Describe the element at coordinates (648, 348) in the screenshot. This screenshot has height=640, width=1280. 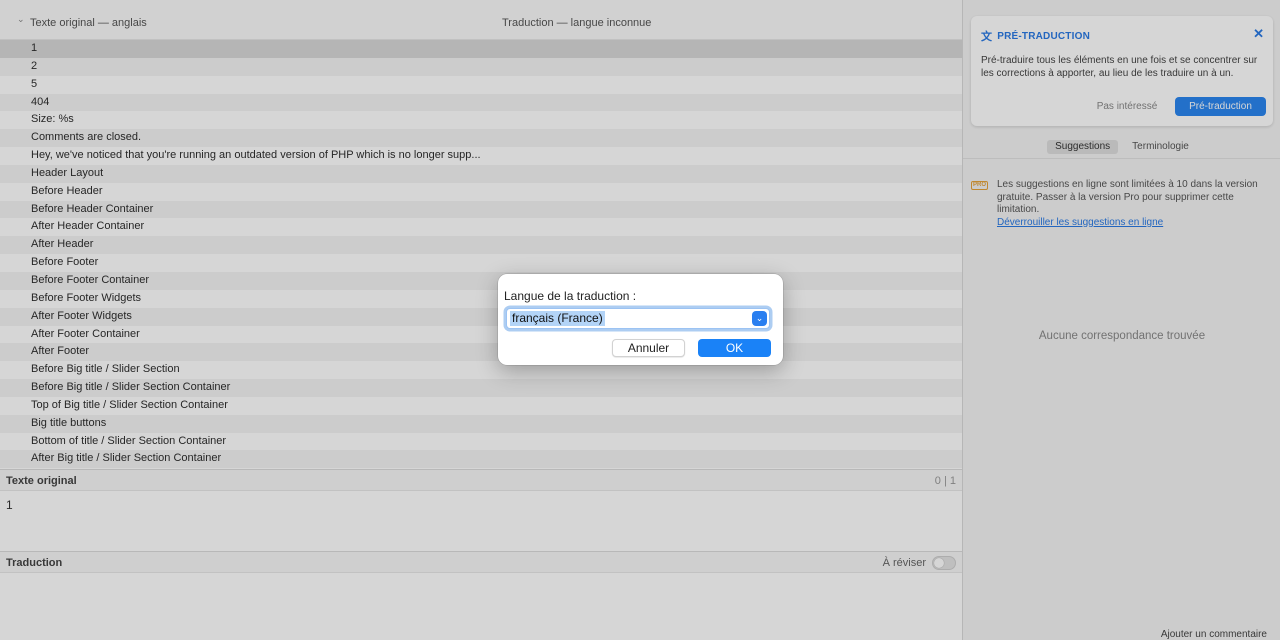
I see `cancel-button: Annuler` at that location.